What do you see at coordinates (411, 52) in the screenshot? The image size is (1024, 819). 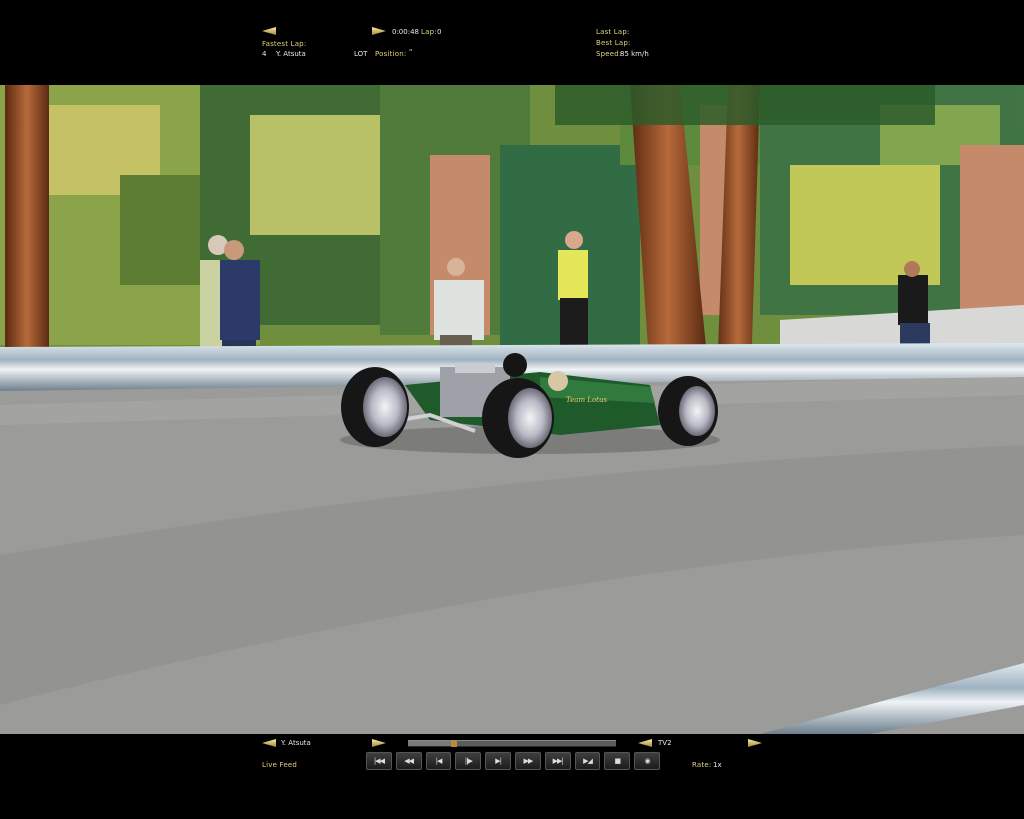 I see `position-value: "` at bounding box center [411, 52].